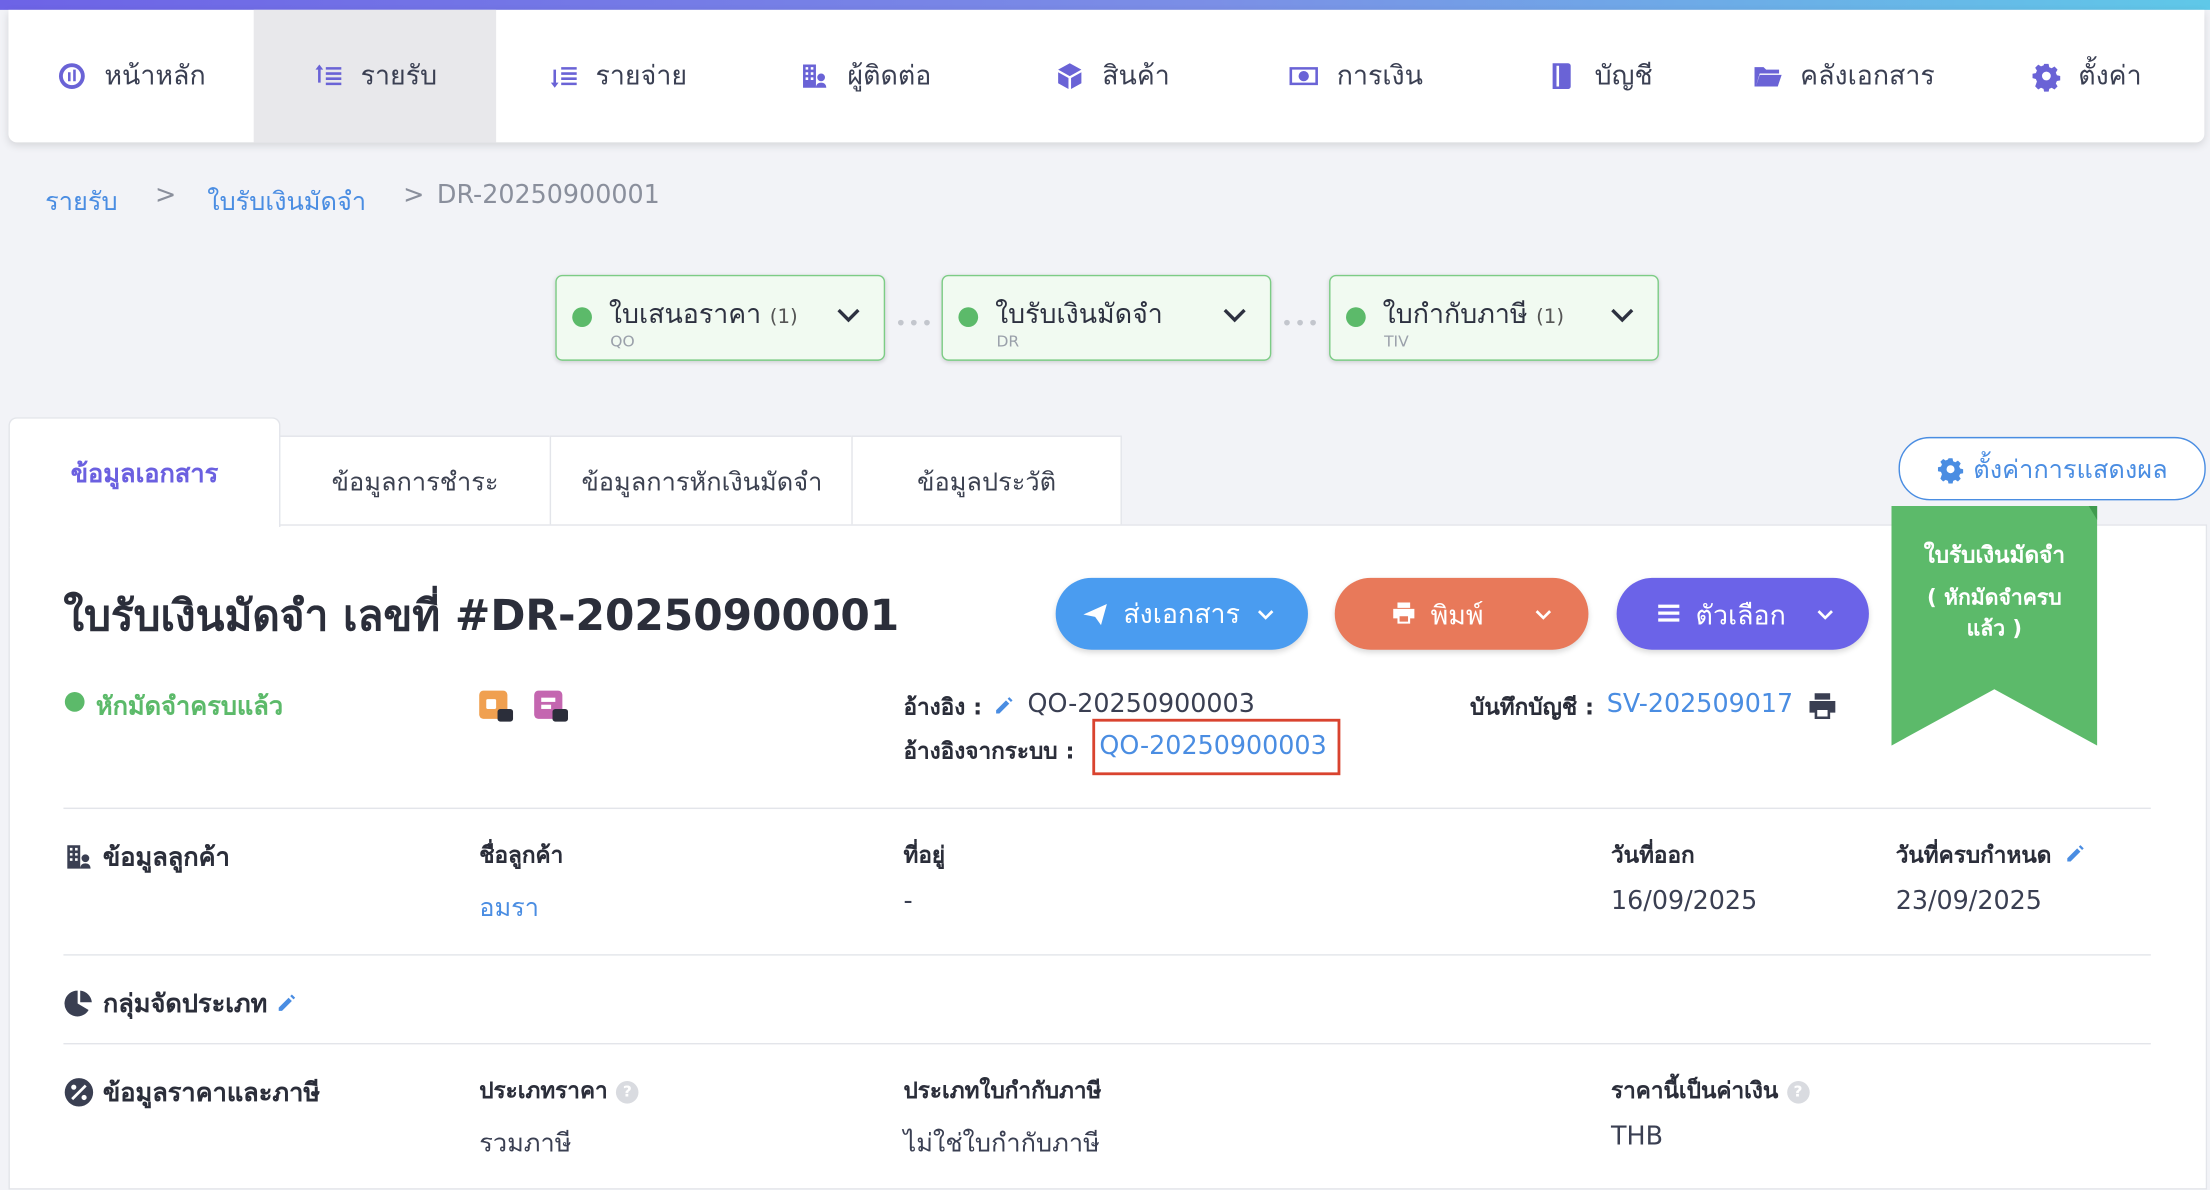 Image resolution: width=2210 pixels, height=1190 pixels. What do you see at coordinates (1461, 613) in the screenshot?
I see `print-button: พิมพ์` at bounding box center [1461, 613].